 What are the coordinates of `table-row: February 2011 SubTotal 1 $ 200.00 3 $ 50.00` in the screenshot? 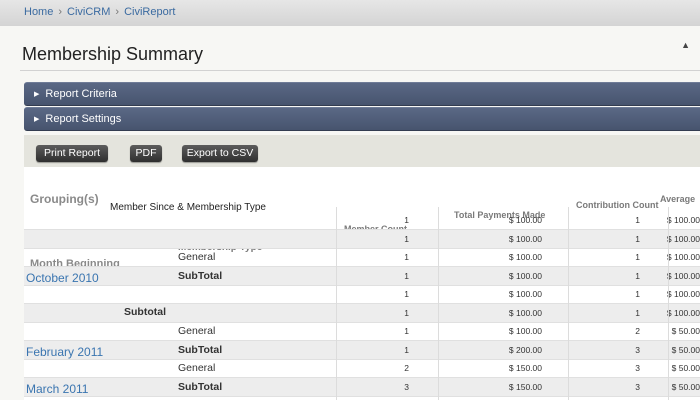 It's located at (362, 350).